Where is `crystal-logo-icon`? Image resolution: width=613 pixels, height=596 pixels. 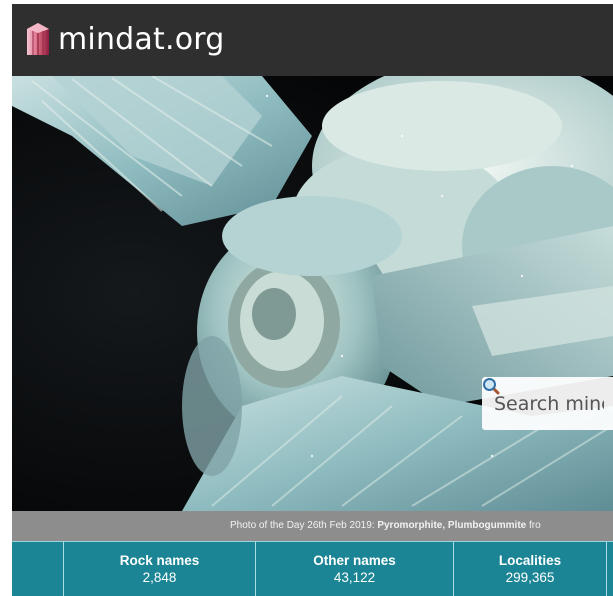
crystal-logo-icon is located at coordinates (38, 39).